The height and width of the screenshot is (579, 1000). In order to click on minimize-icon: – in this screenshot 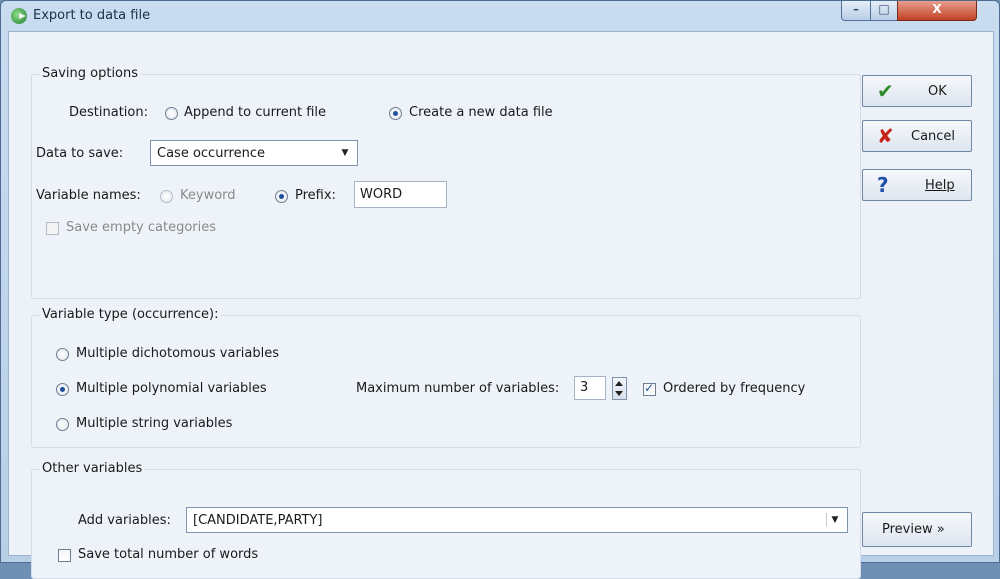, I will do `click(856, 9)`.